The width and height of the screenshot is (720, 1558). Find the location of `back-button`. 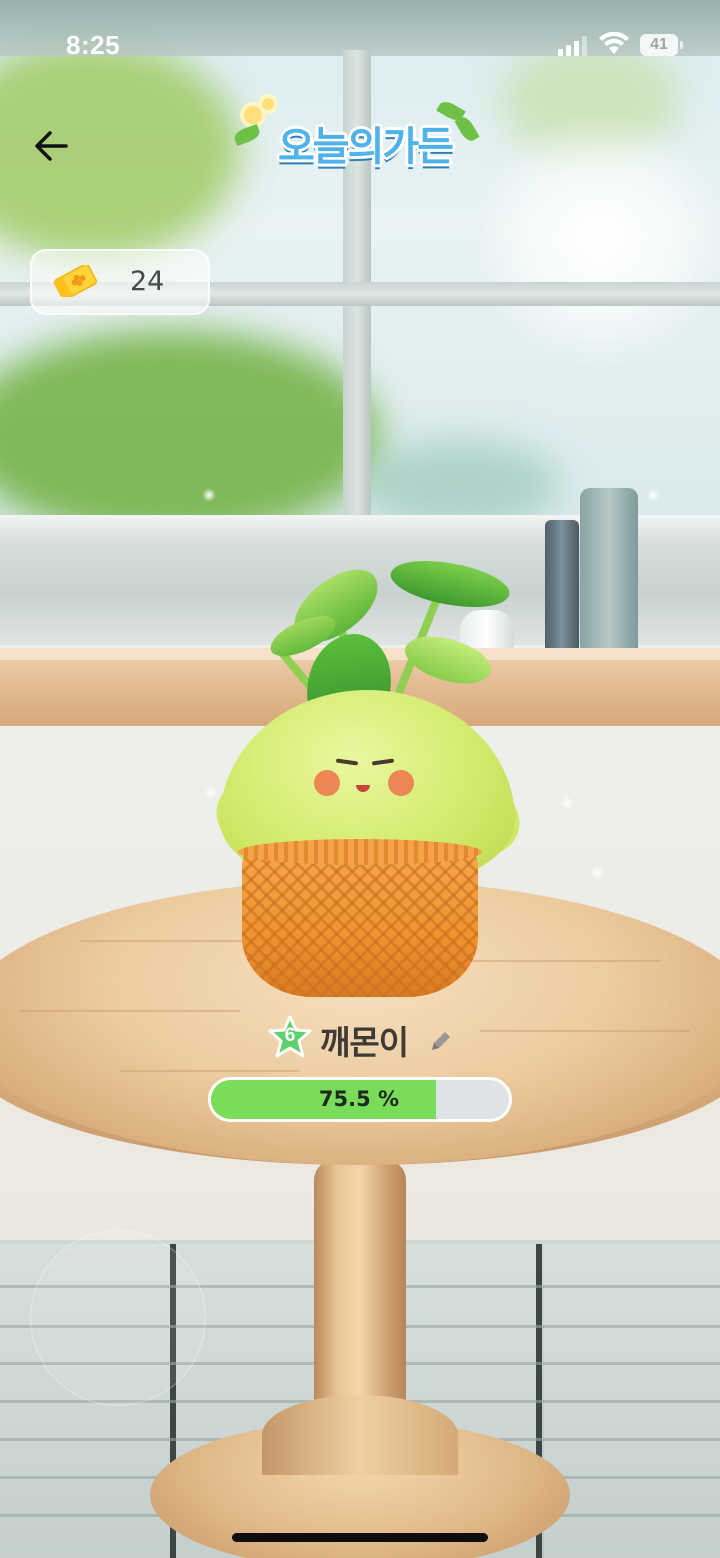

back-button is located at coordinates (53, 147).